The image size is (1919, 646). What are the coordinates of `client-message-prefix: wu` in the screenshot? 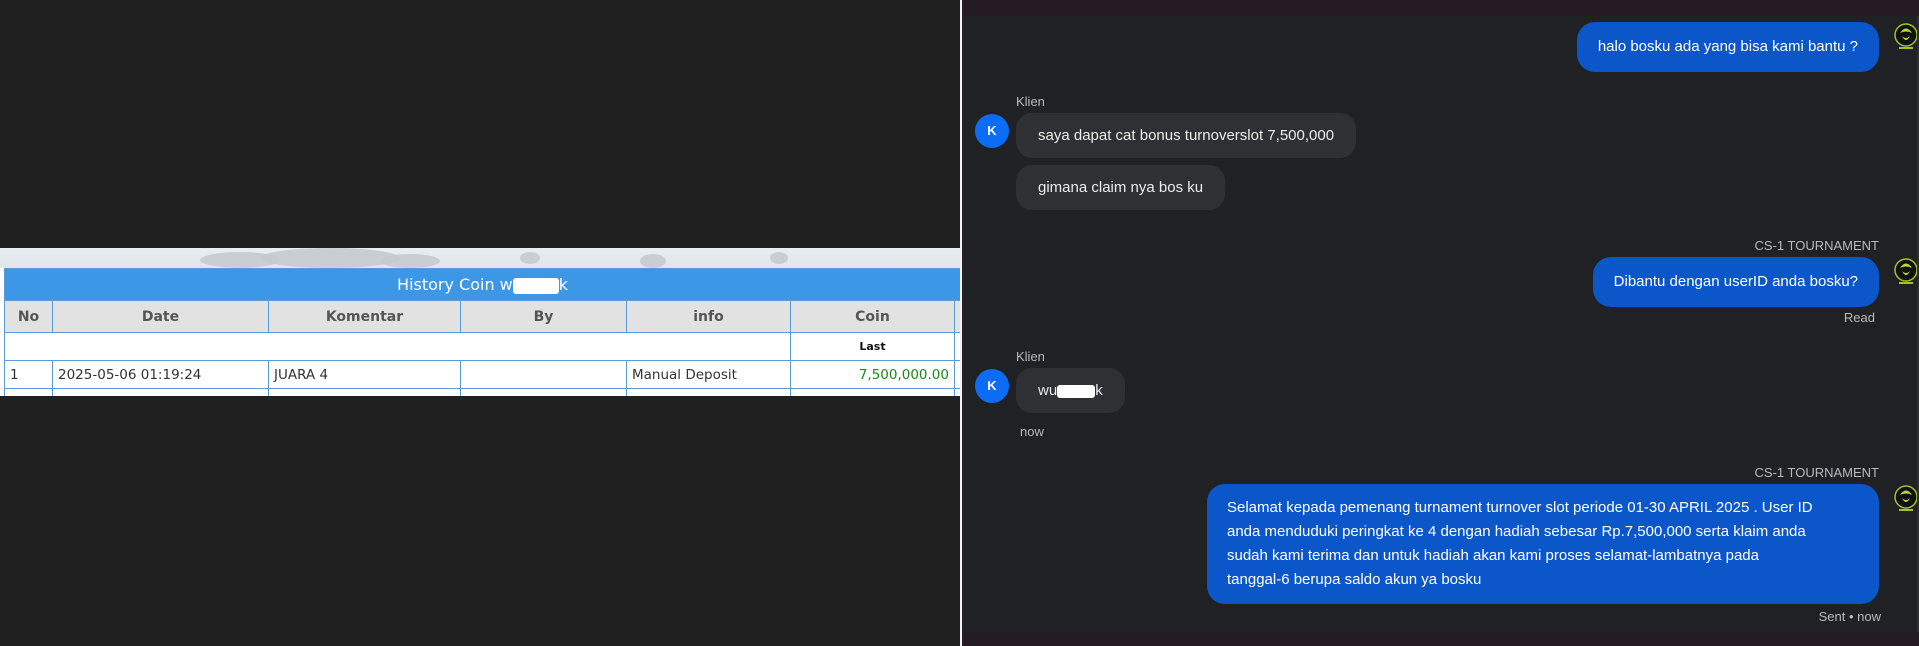 It's located at (1048, 390).